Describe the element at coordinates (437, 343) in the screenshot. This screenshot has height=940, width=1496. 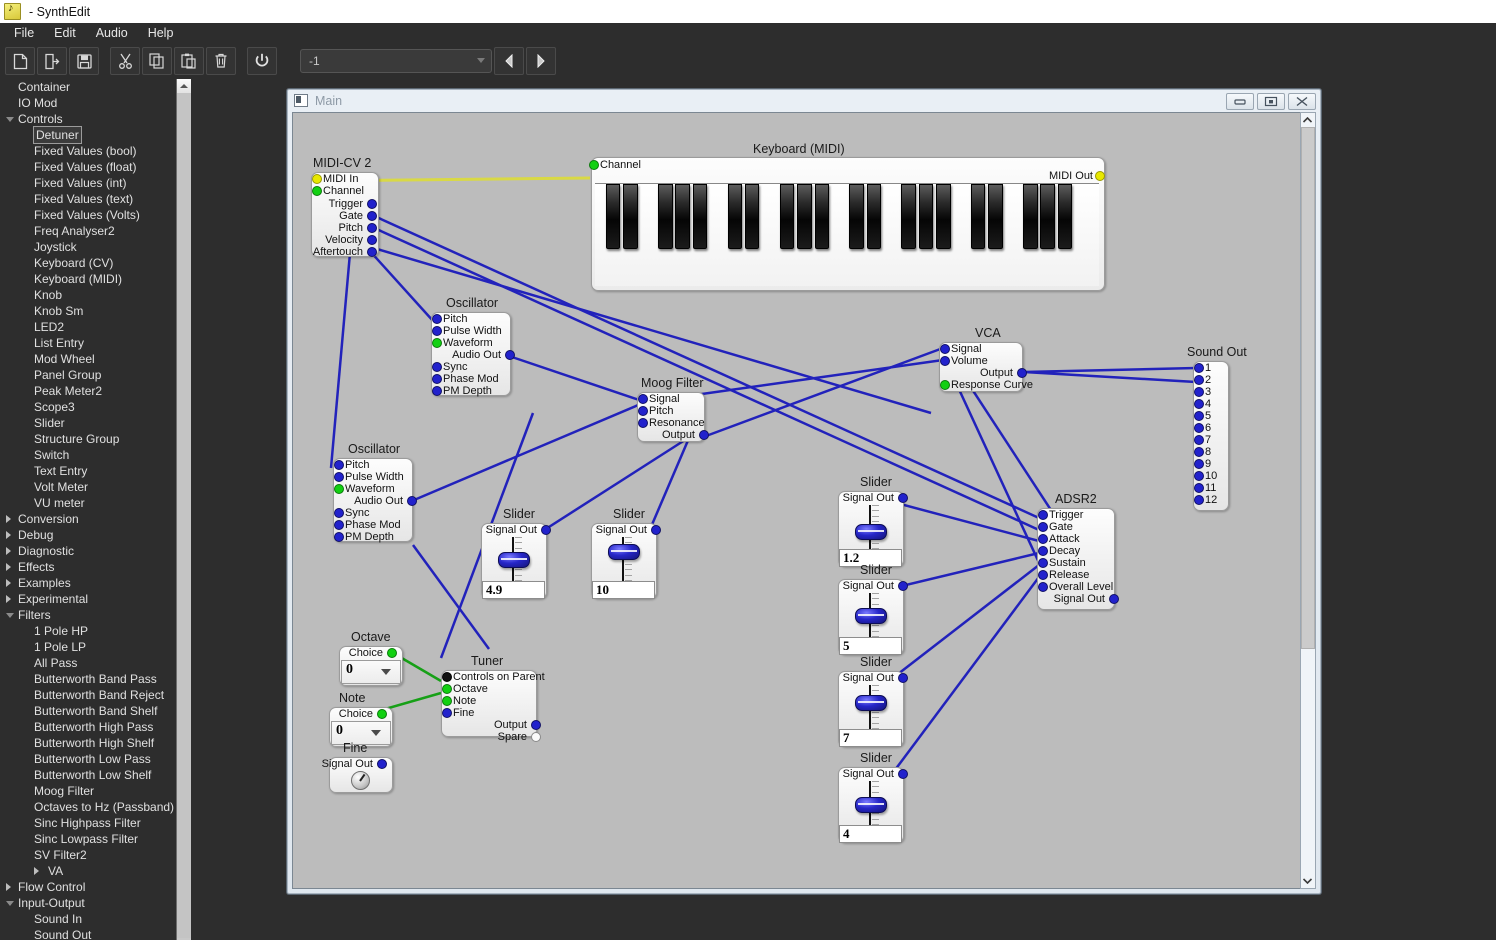
I see `pin-osc1-waveform` at that location.